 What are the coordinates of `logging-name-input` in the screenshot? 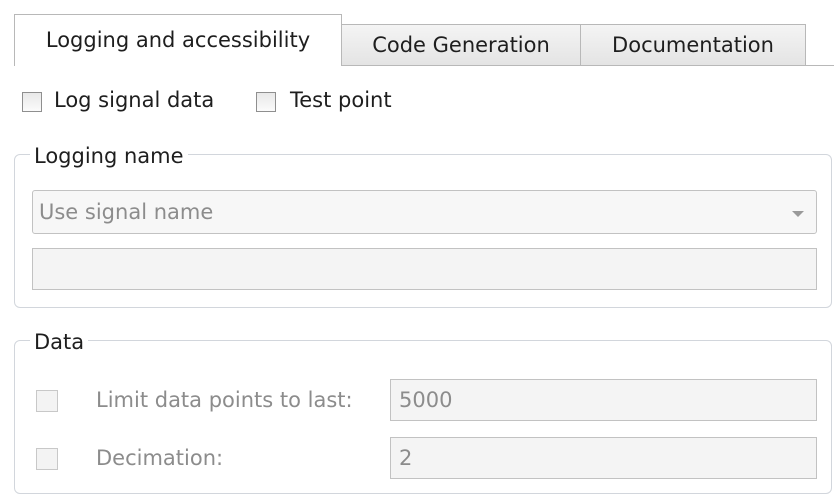 It's located at (424, 269).